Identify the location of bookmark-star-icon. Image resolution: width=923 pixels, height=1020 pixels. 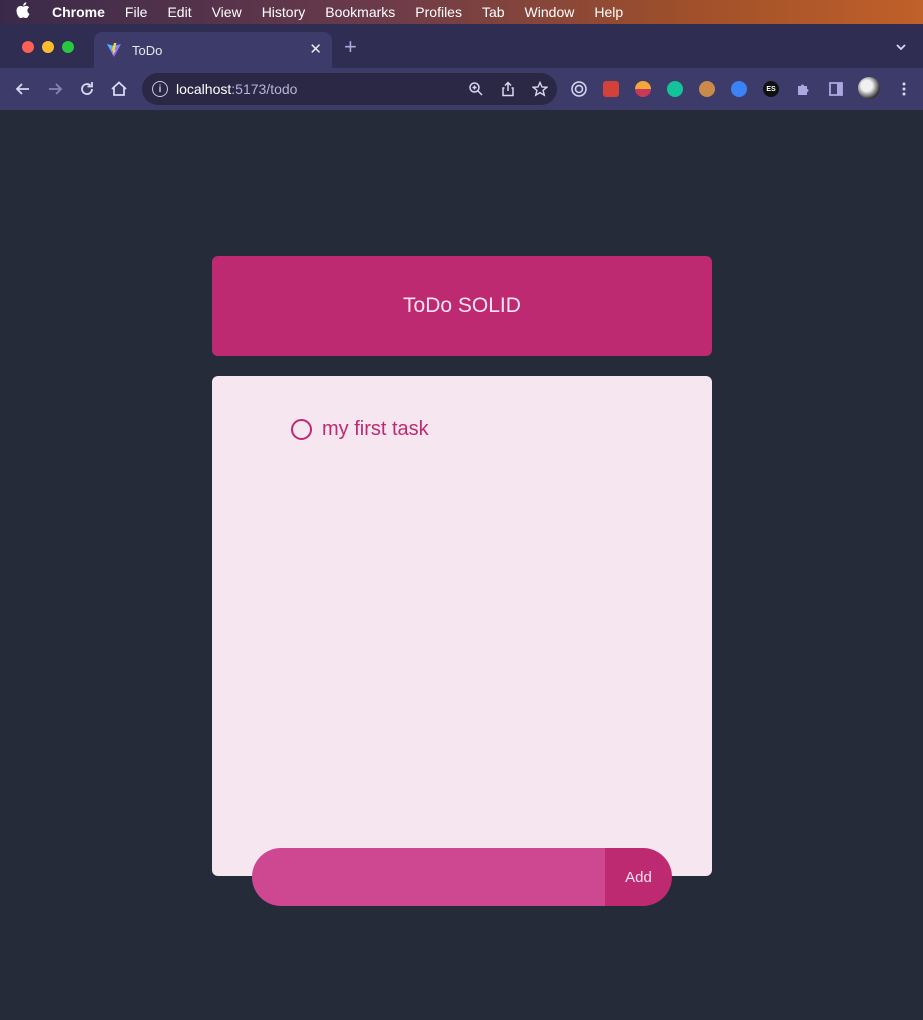
(540, 88).